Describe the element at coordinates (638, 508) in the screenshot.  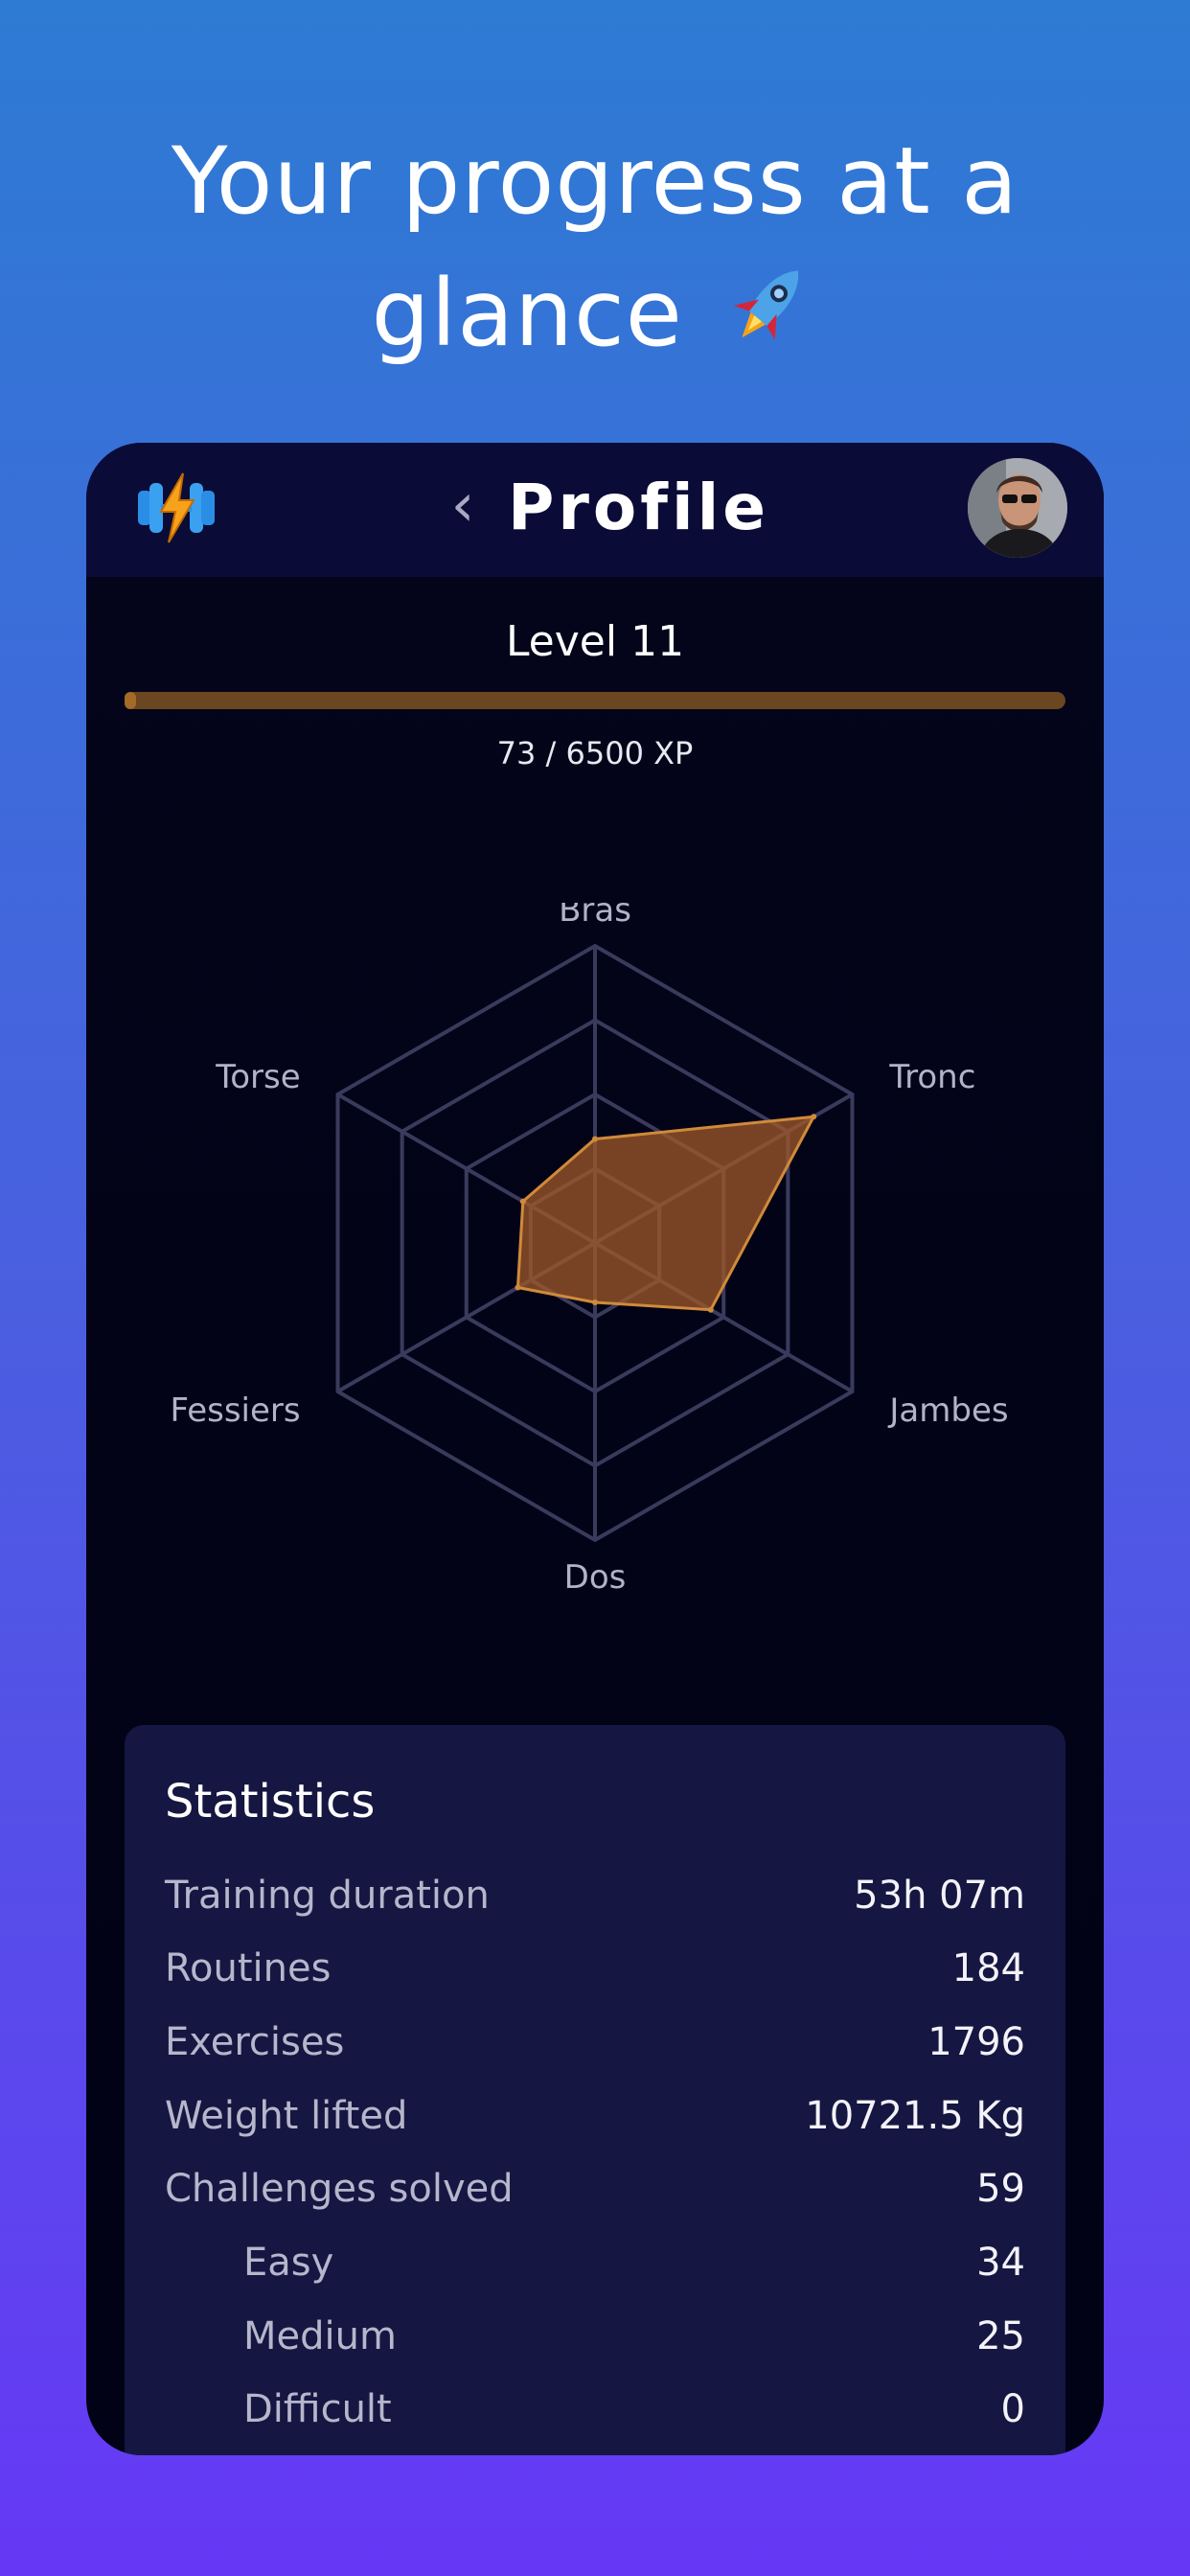
I see `page-title: Profile` at that location.